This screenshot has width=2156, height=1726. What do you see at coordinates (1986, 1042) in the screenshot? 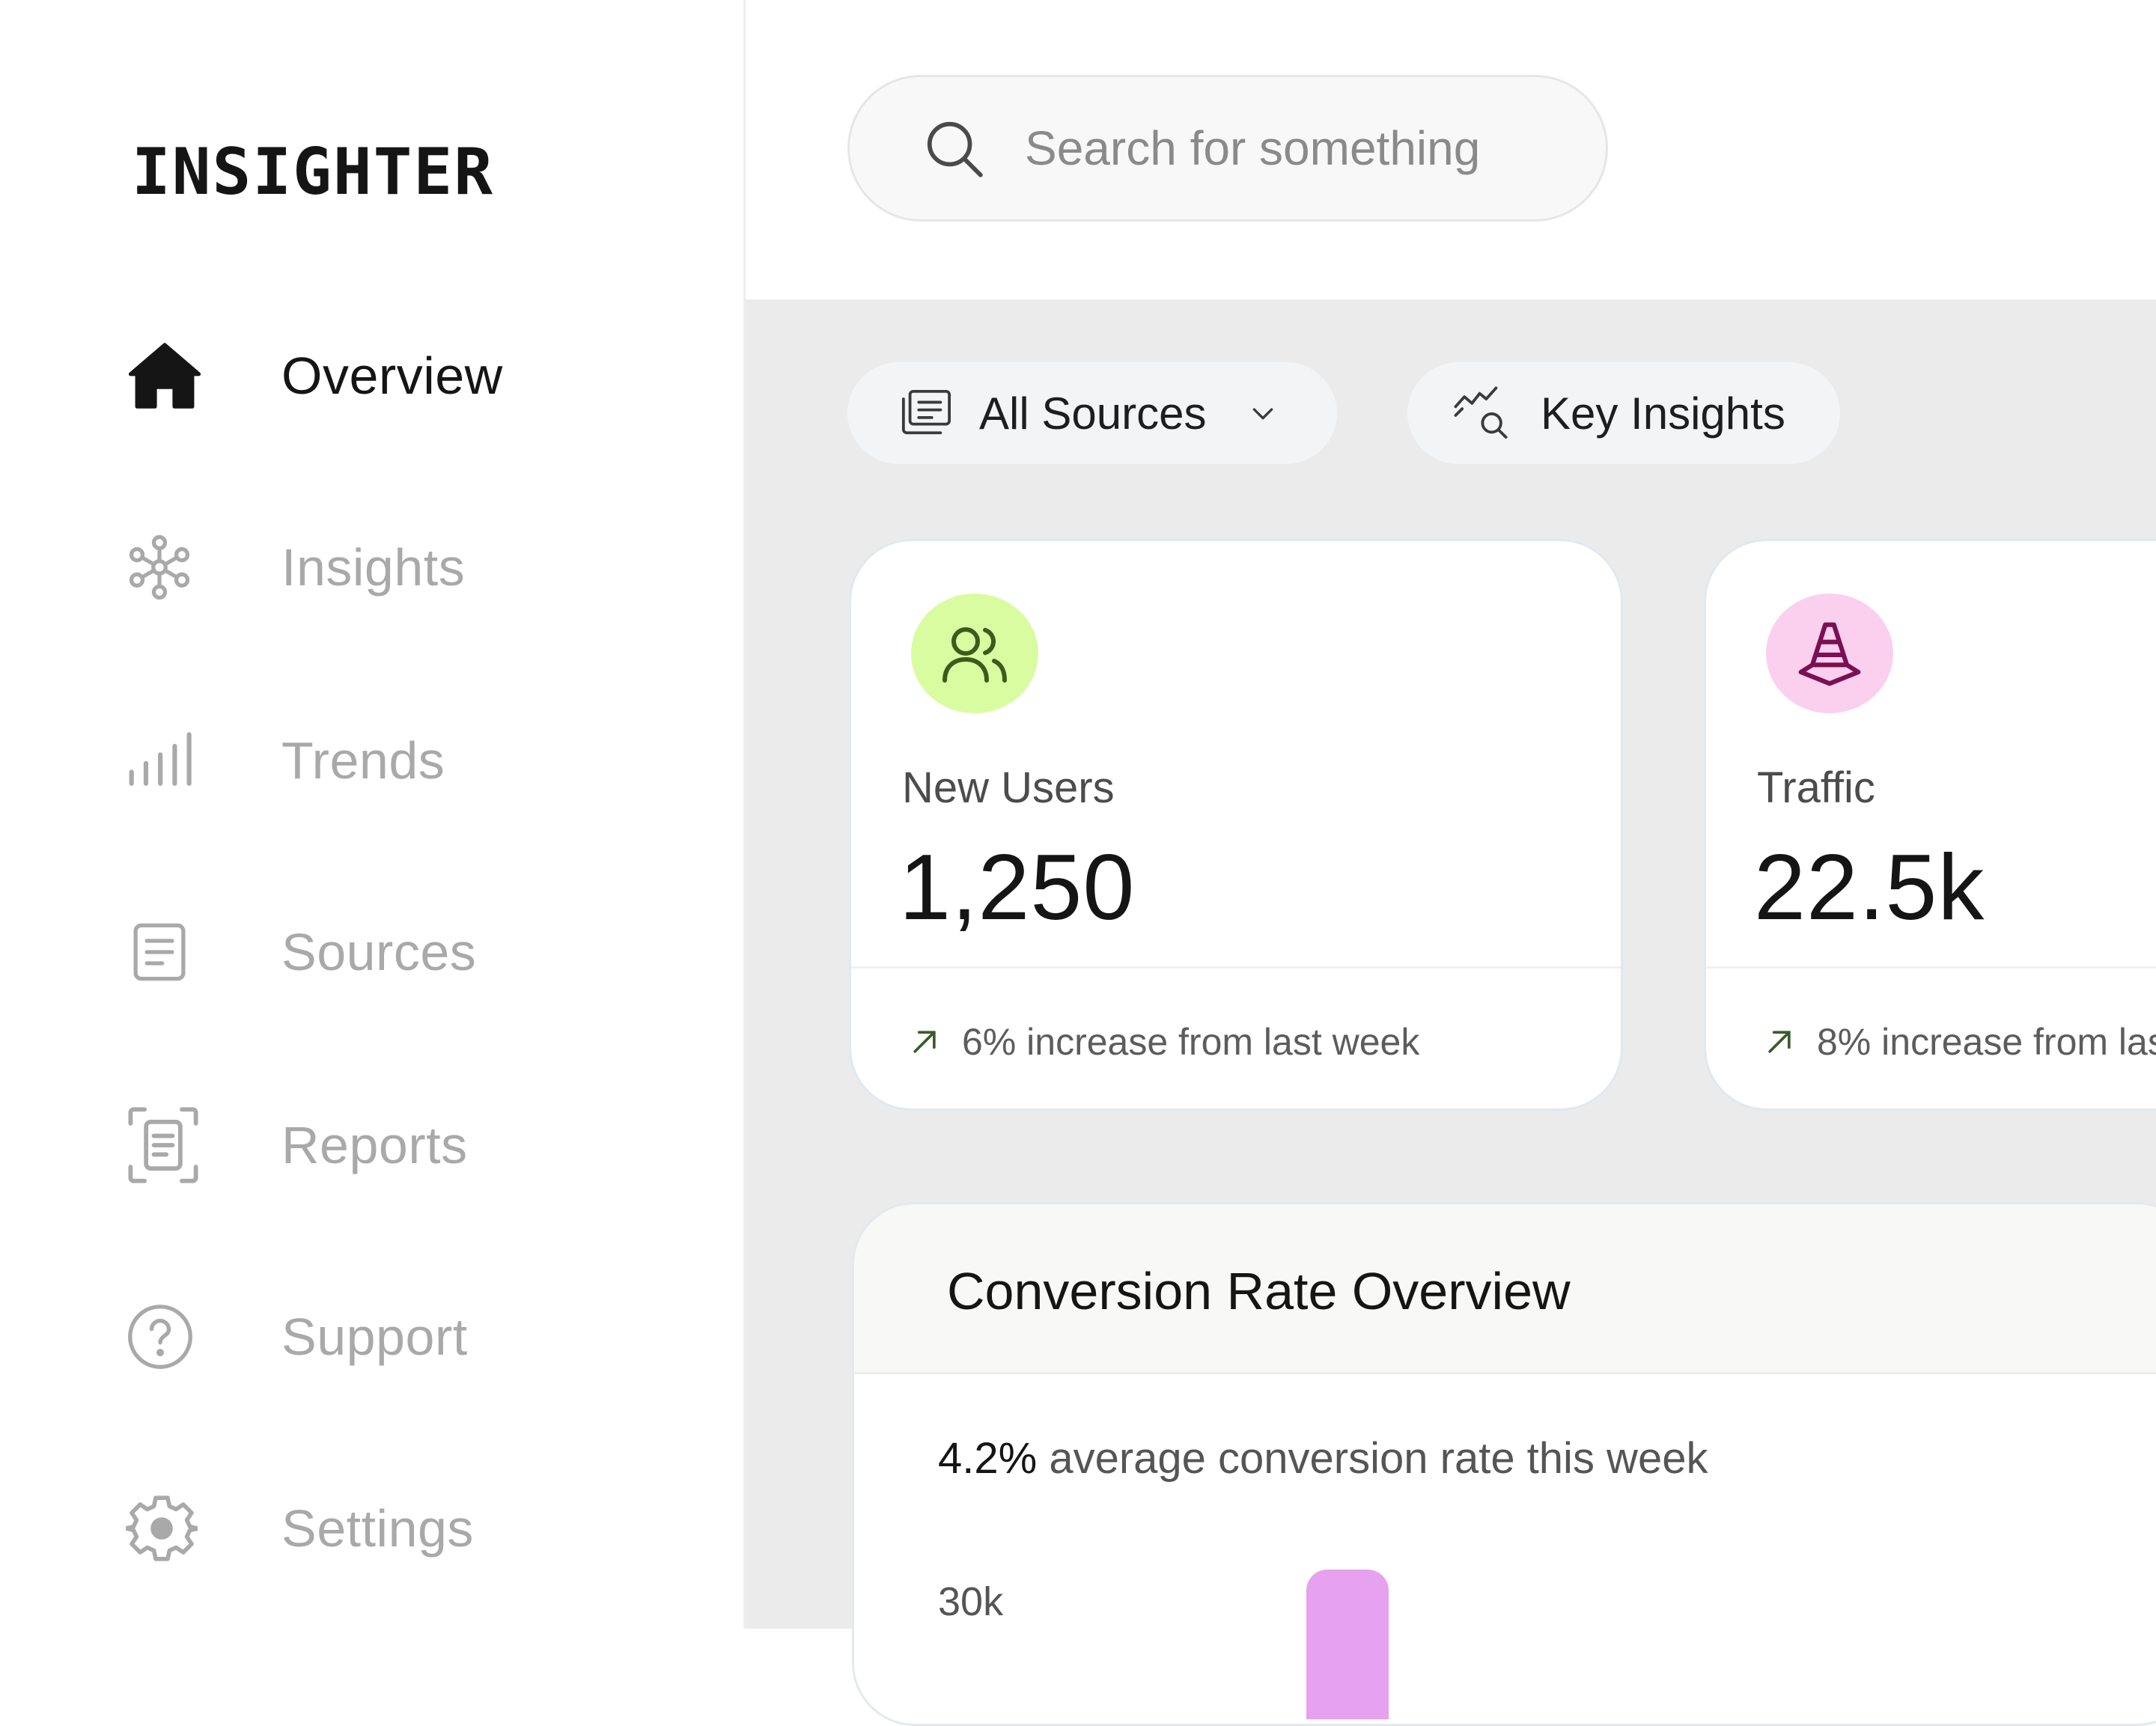
I see `card-change: 8% increase from las` at bounding box center [1986, 1042].